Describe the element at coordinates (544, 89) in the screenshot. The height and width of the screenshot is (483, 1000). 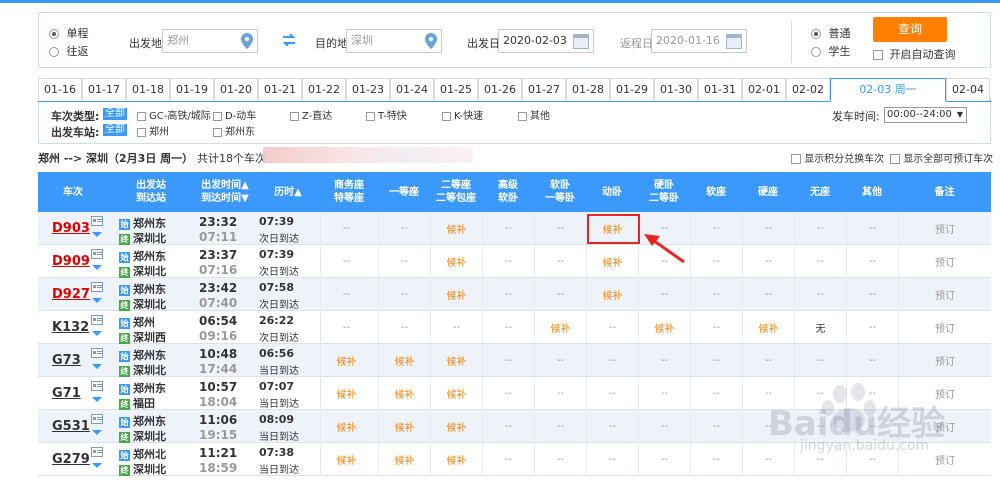
I see `date-tab: 01-27` at that location.